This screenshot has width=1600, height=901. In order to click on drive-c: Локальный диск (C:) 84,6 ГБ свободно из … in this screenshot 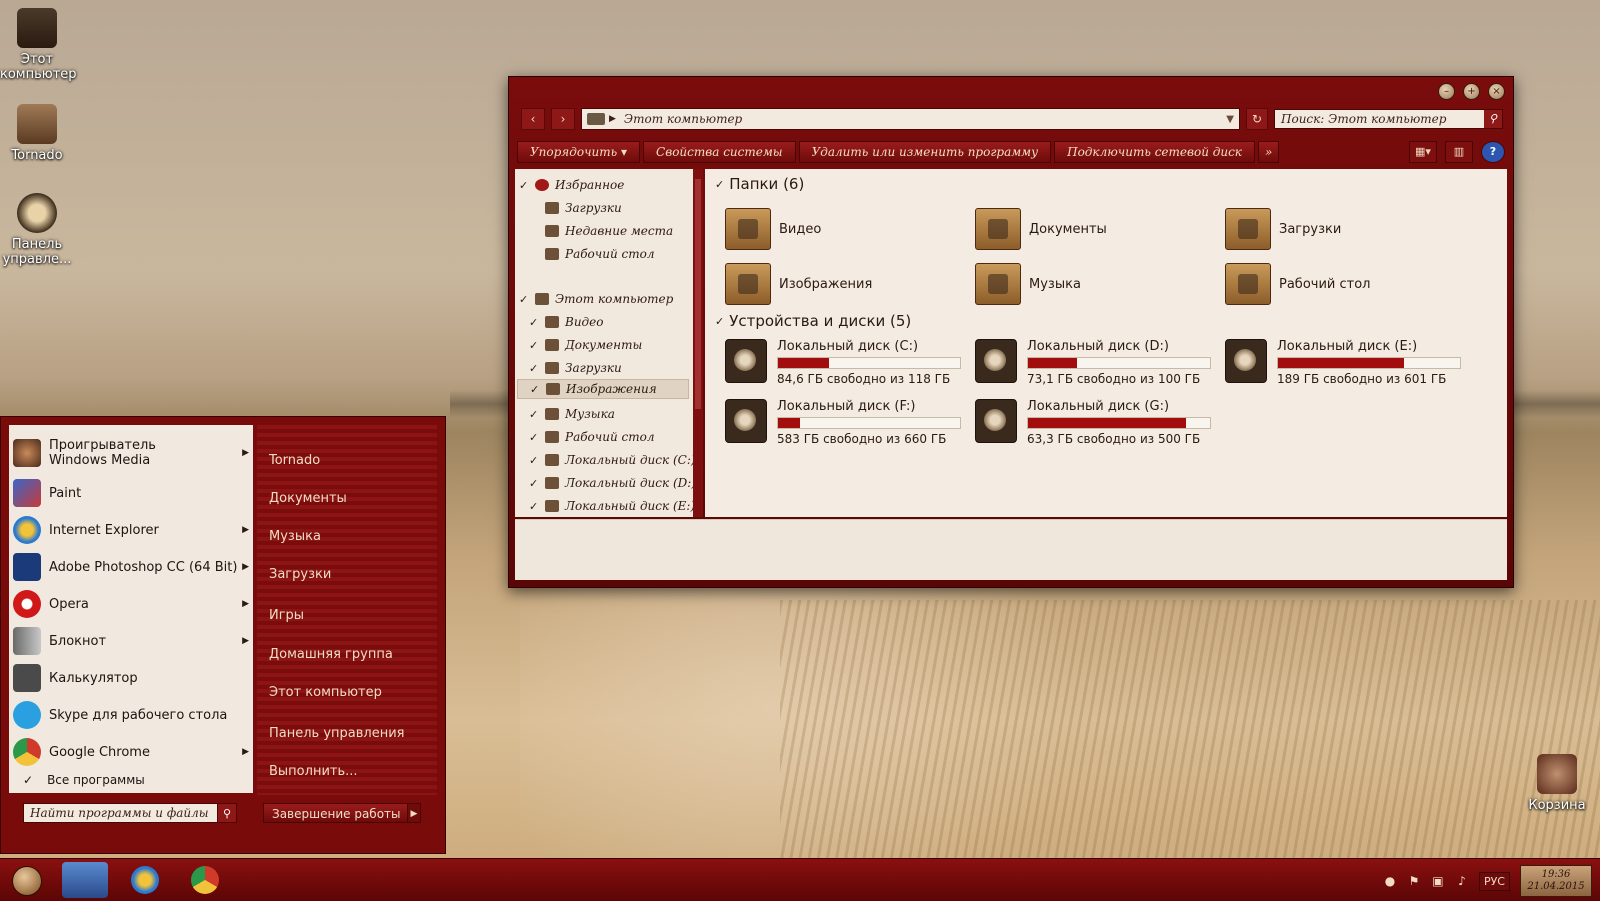, I will do `click(845, 366)`.